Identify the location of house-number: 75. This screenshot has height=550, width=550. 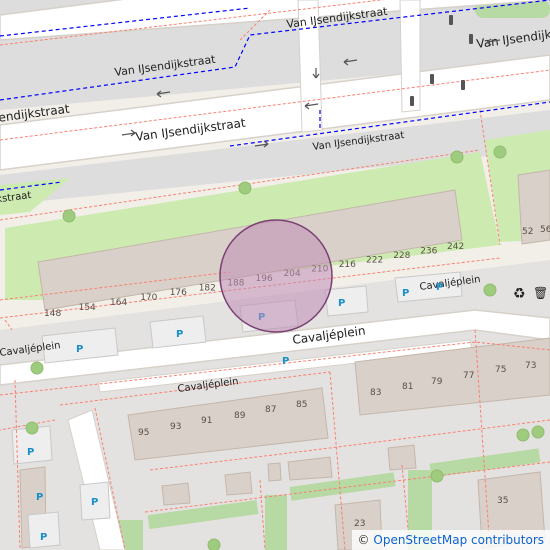
(500, 370).